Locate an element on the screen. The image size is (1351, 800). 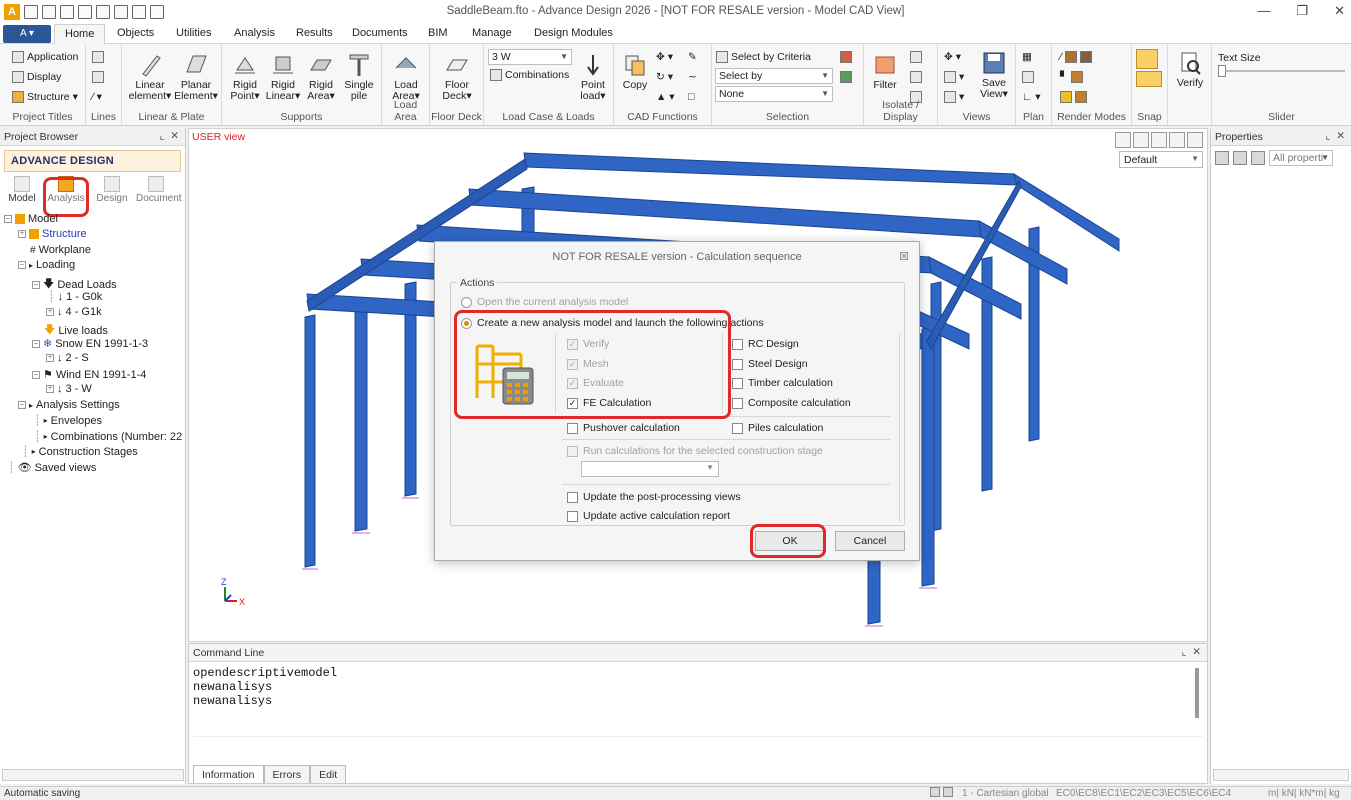
line-icon: ∕ ▾ is located at coordinates (97, 97).